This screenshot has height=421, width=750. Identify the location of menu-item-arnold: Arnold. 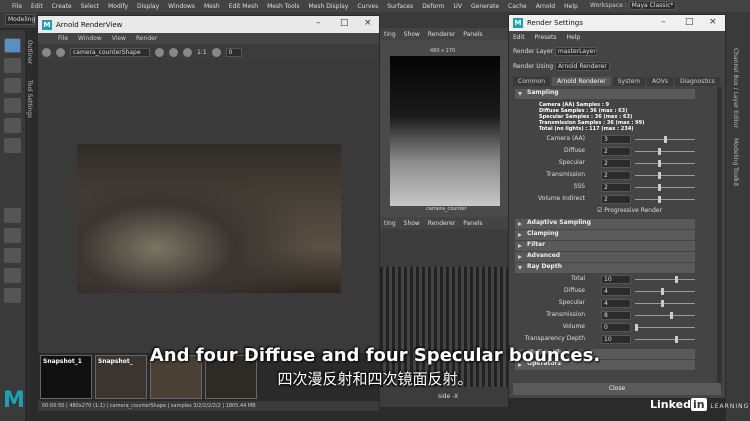
(545, 6).